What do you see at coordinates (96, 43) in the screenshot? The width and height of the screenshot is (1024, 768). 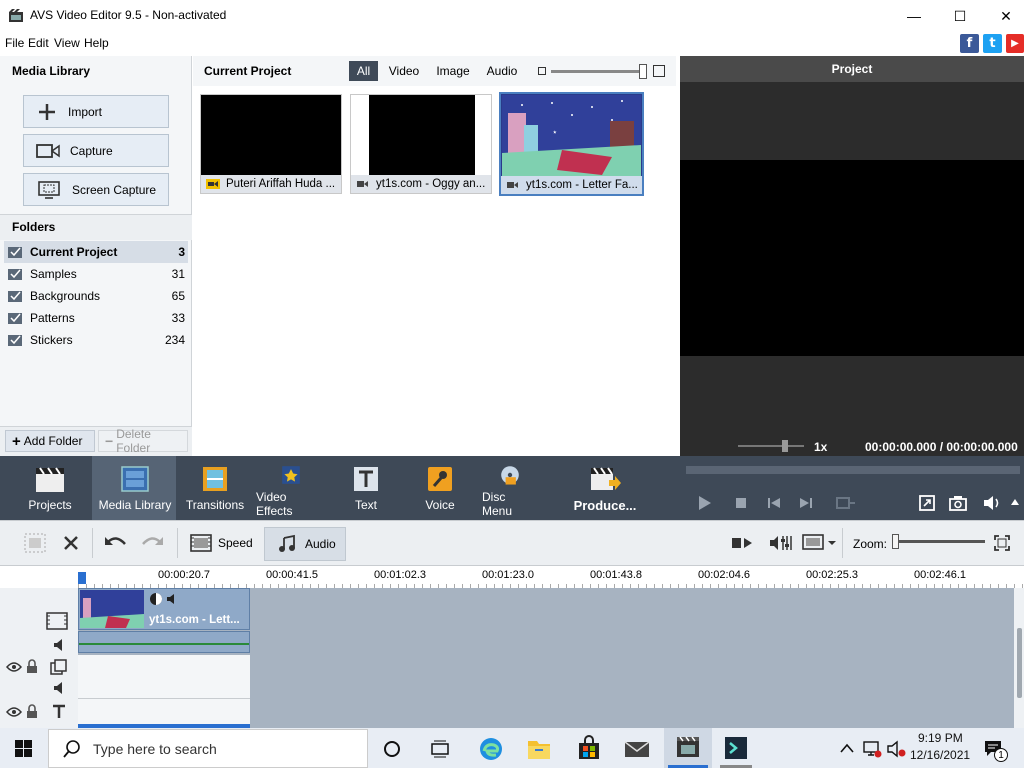 I see `menu-help: Help` at bounding box center [96, 43].